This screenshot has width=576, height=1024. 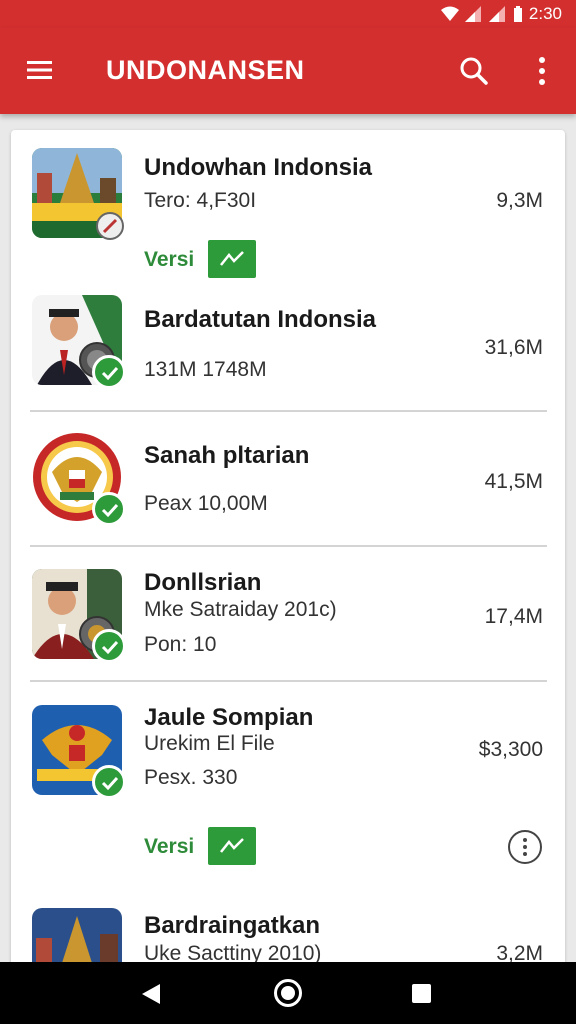 I want to click on more-vert-icon, so click(x=542, y=71).